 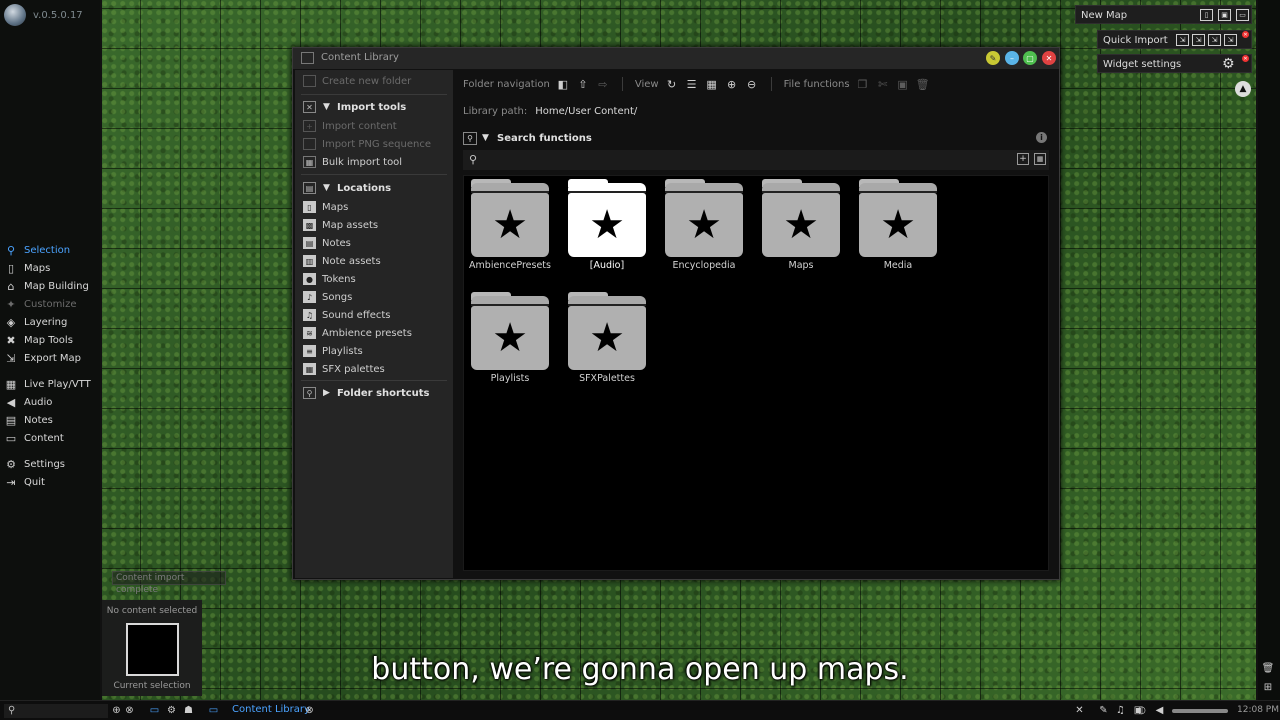 What do you see at coordinates (692, 84) in the screenshot?
I see `list-view-icon: ☰` at bounding box center [692, 84].